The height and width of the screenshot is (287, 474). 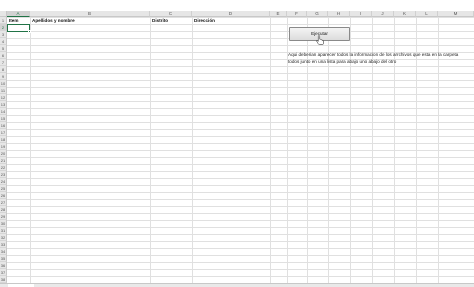 What do you see at coordinates (3, 160) in the screenshot?
I see `row-header: 21` at bounding box center [3, 160].